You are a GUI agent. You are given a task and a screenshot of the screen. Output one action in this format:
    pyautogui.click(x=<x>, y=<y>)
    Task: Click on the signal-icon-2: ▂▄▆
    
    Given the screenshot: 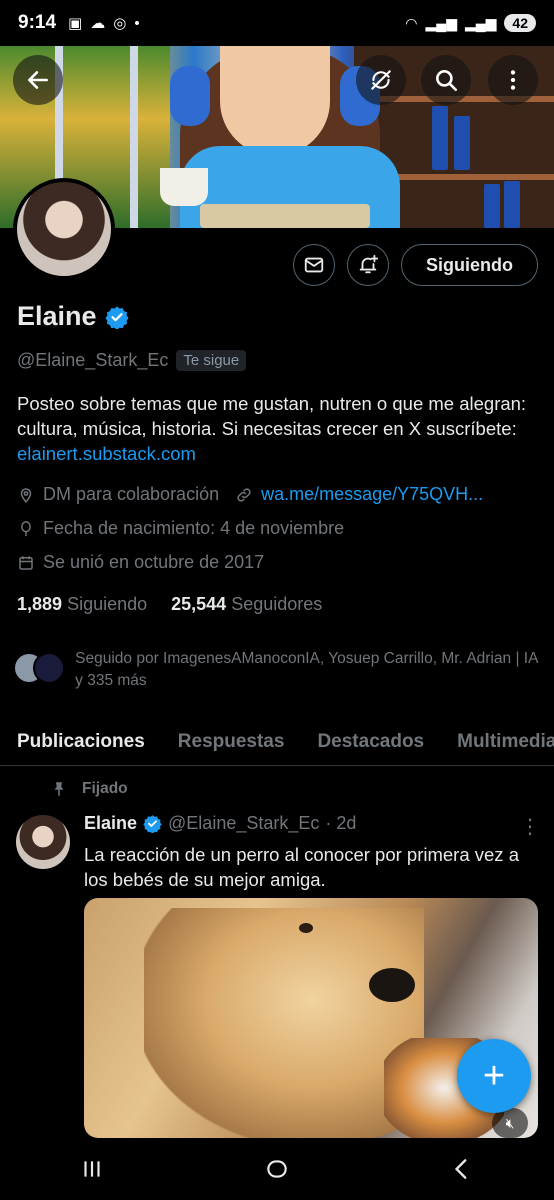 What is the action you would take?
    pyautogui.click(x=480, y=22)
    